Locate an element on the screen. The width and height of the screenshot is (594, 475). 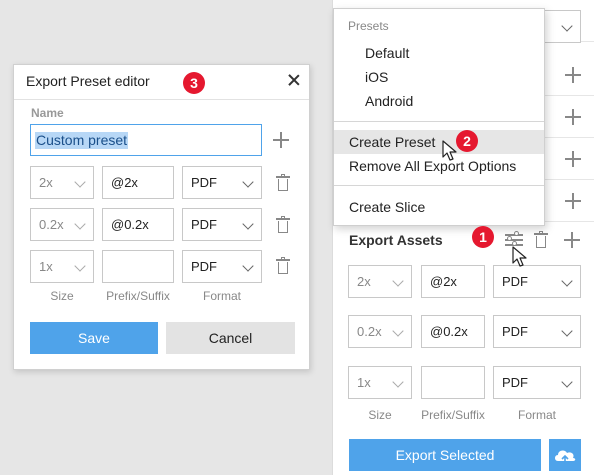
menu-item-create-slice: Create Slice is located at coordinates (439, 207).